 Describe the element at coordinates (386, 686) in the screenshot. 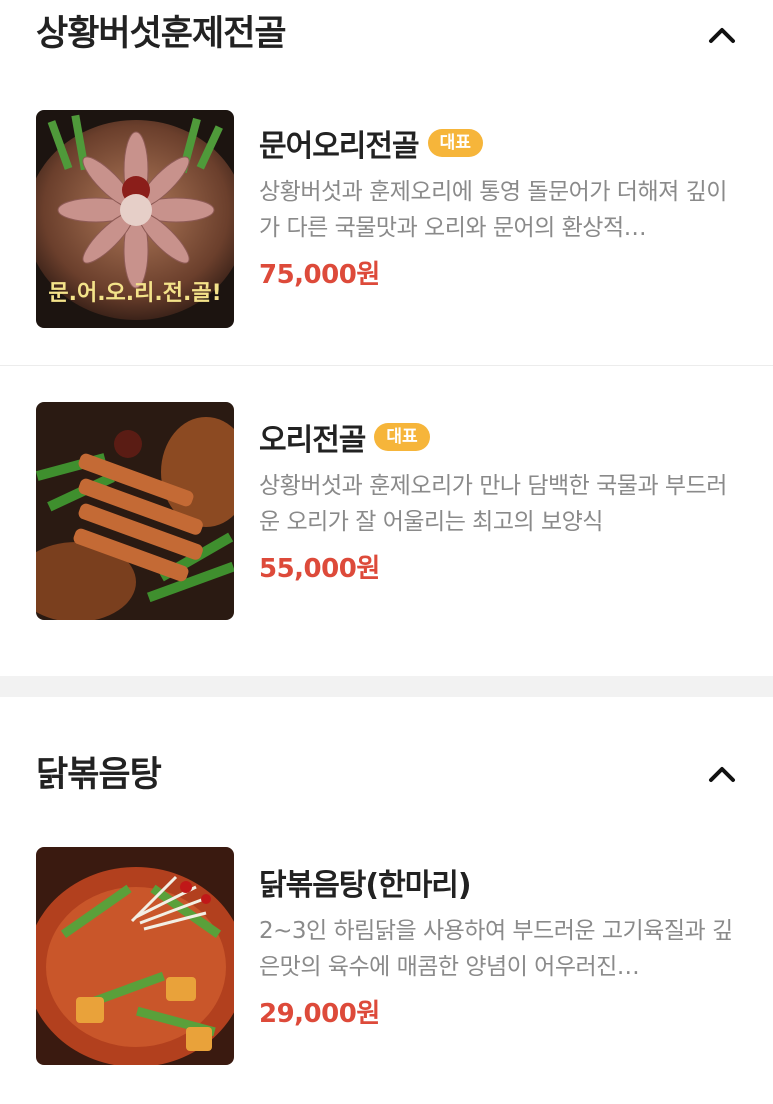

I see `section-divider` at that location.